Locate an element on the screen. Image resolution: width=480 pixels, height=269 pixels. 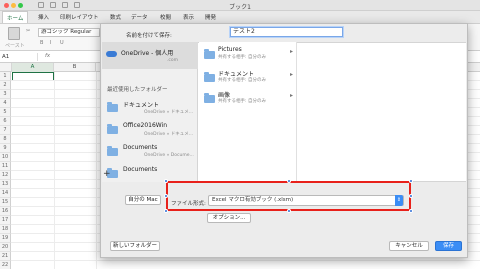
row-header: 1 is located at coordinates (5, 76).